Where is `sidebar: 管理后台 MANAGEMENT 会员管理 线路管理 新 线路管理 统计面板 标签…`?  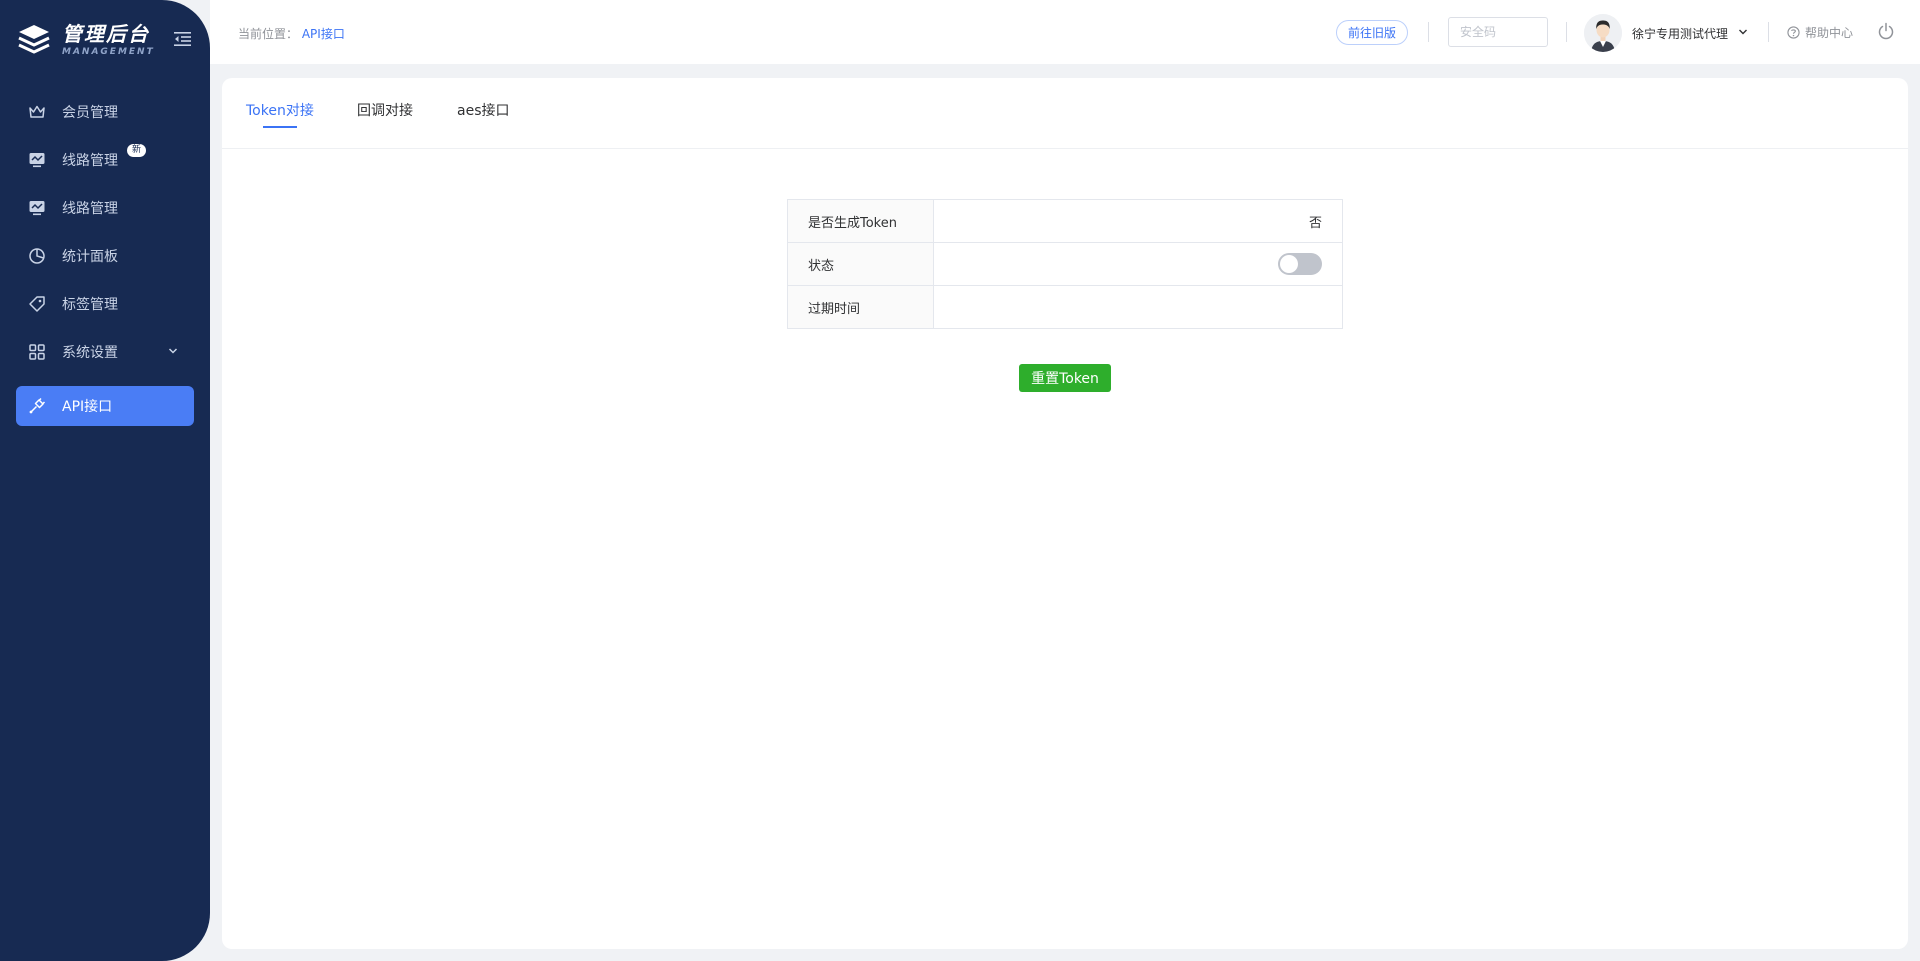 sidebar: 管理后台 MANAGEMENT 会员管理 线路管理 新 线路管理 统计面板 标签… is located at coordinates (105, 480).